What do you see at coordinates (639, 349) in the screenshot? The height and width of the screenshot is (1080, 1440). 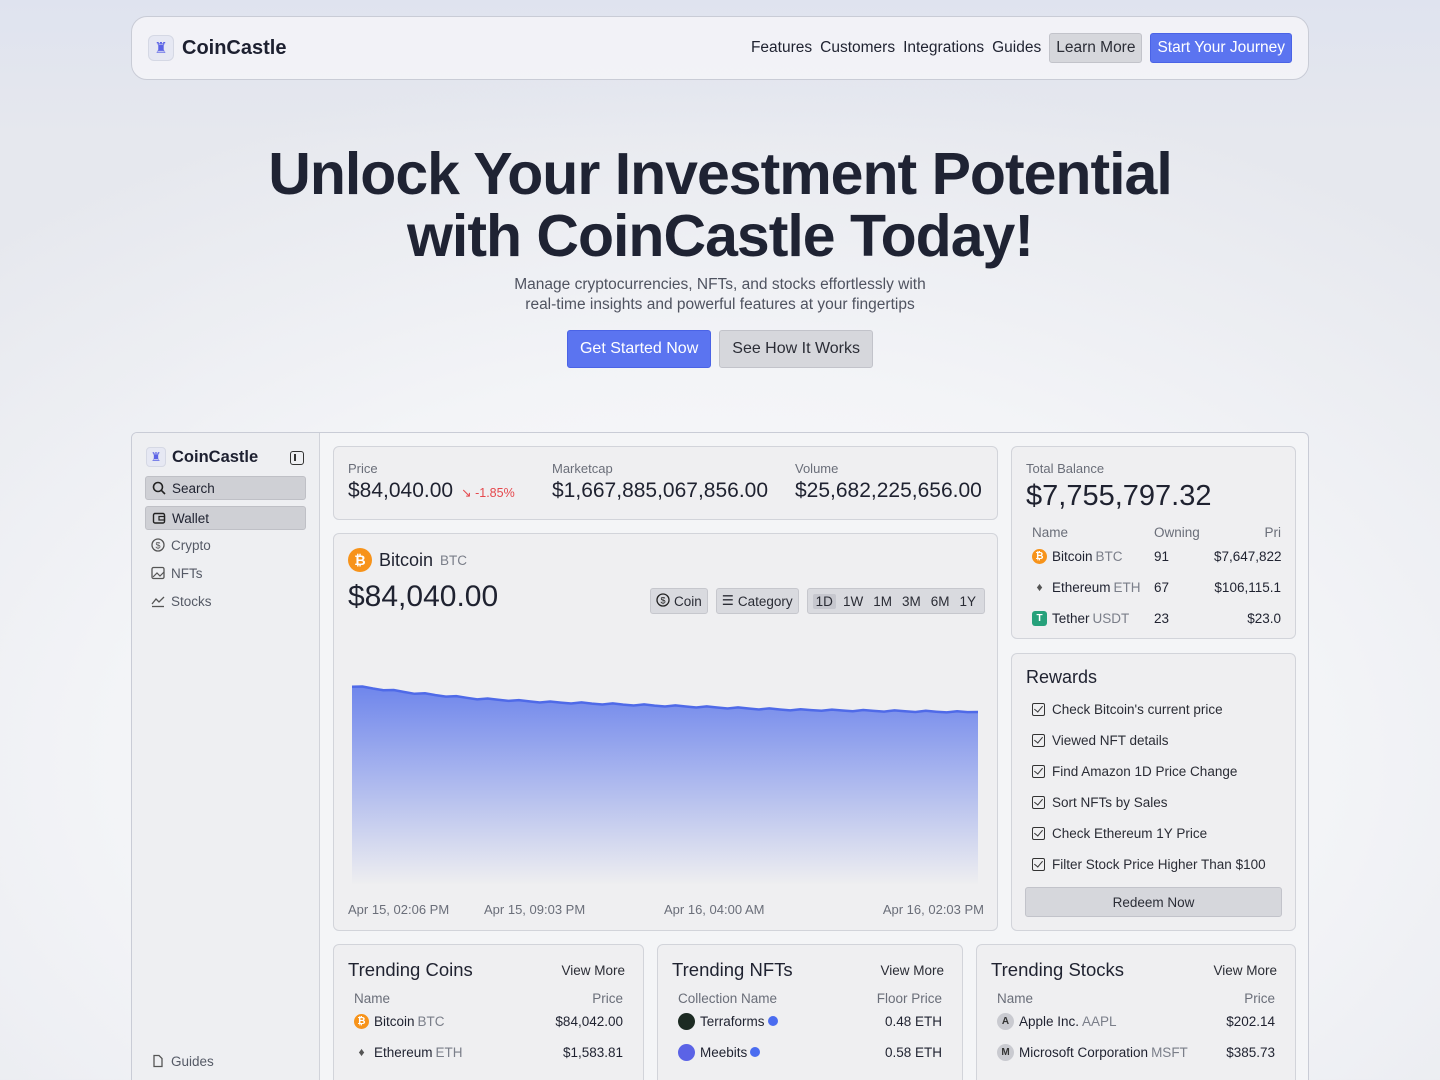 I see `get-started-button: Get Started Now` at bounding box center [639, 349].